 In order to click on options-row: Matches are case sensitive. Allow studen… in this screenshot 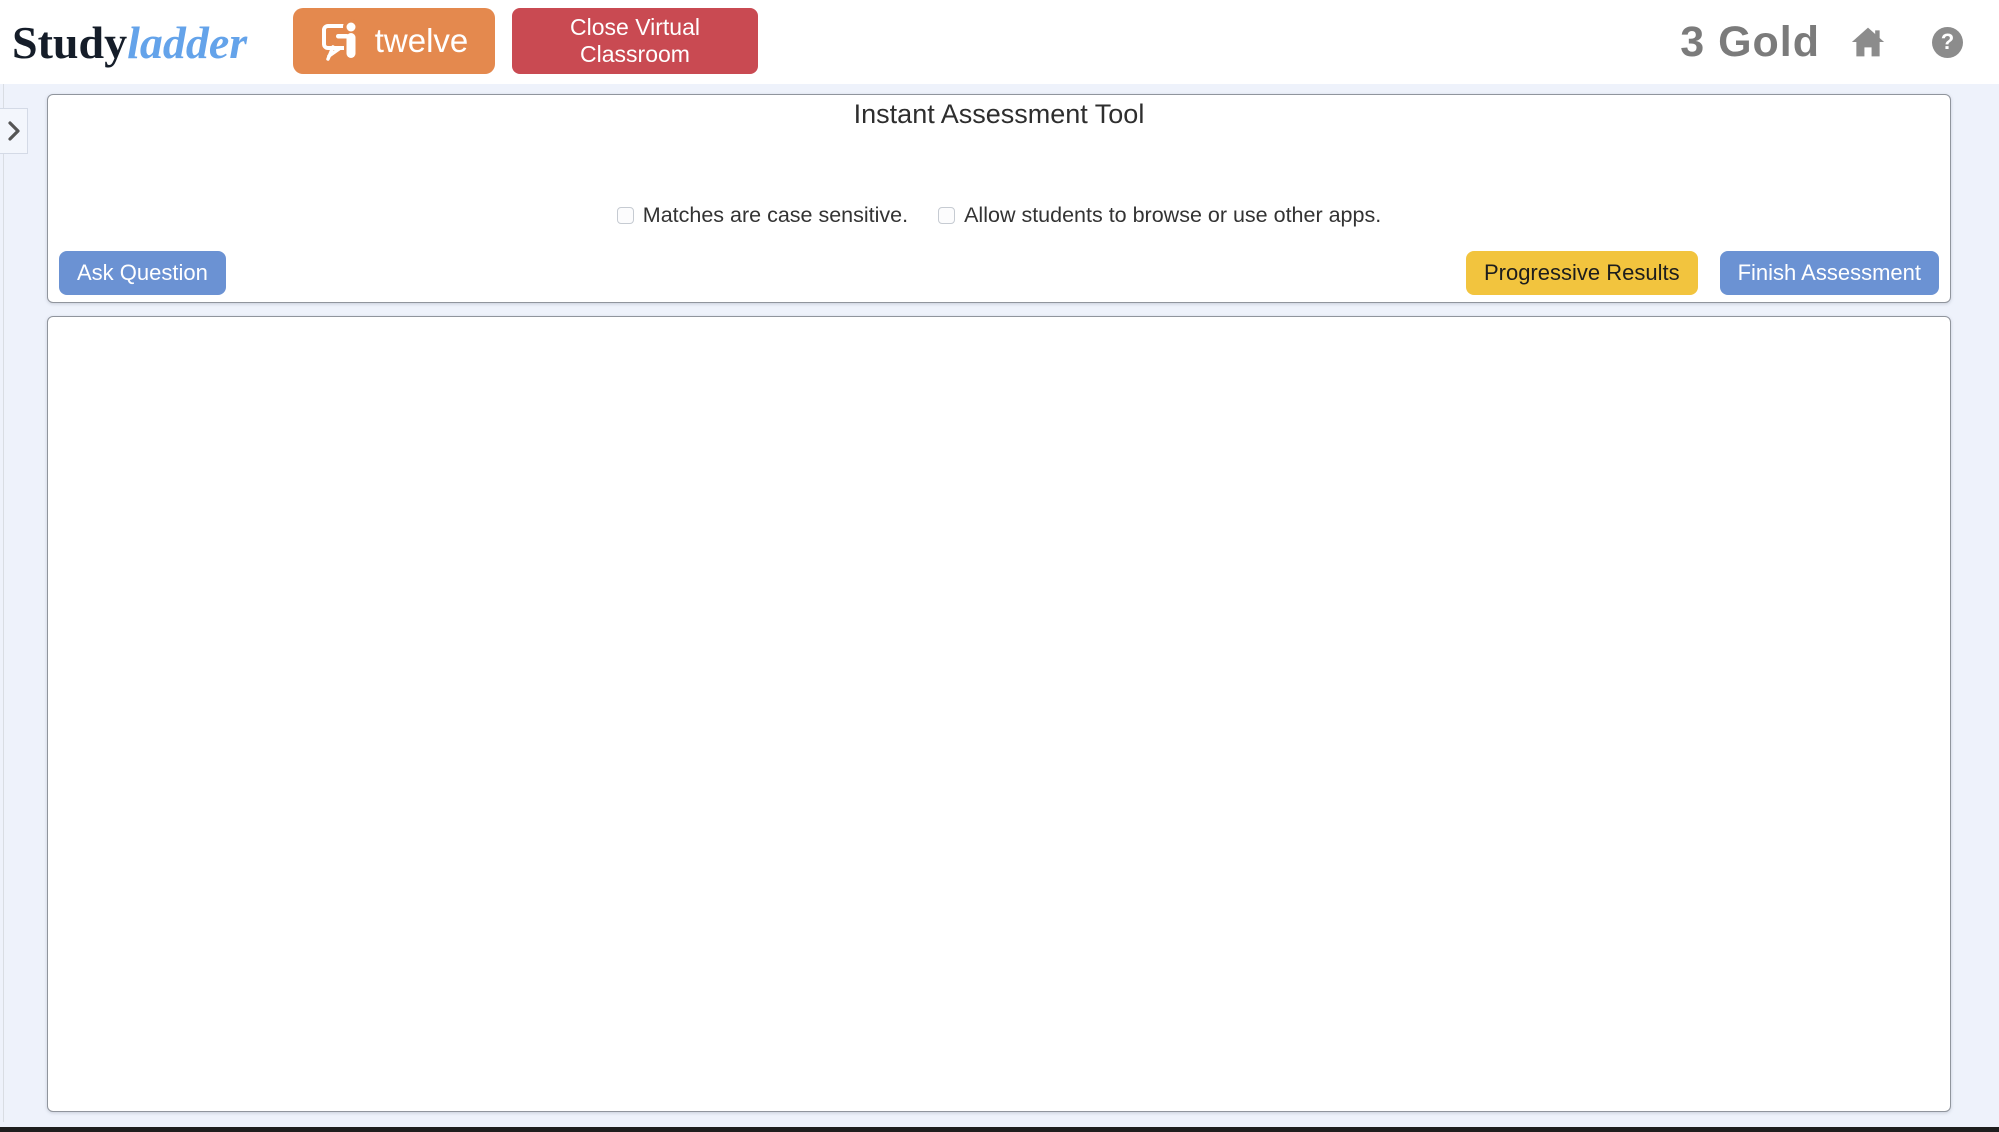, I will do `click(999, 215)`.